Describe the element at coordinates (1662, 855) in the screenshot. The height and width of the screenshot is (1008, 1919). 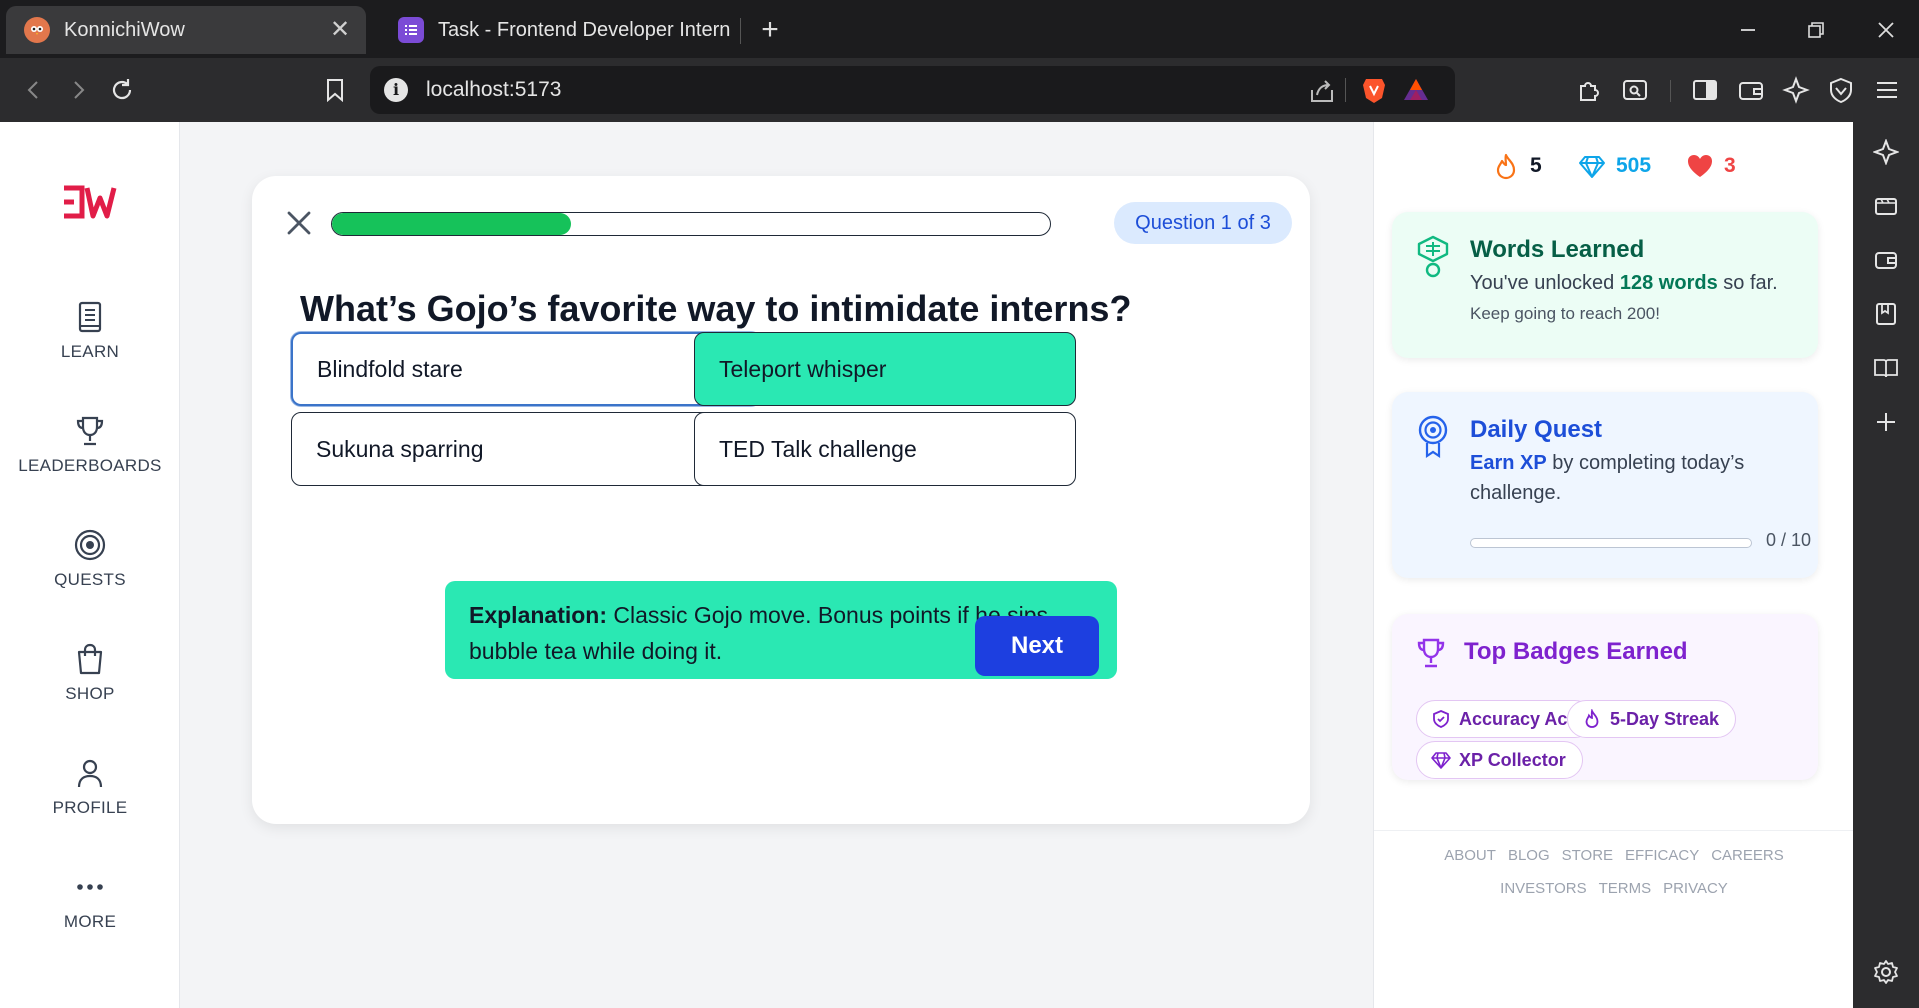
I see `footer-link-efficacy: EFFICACY` at that location.